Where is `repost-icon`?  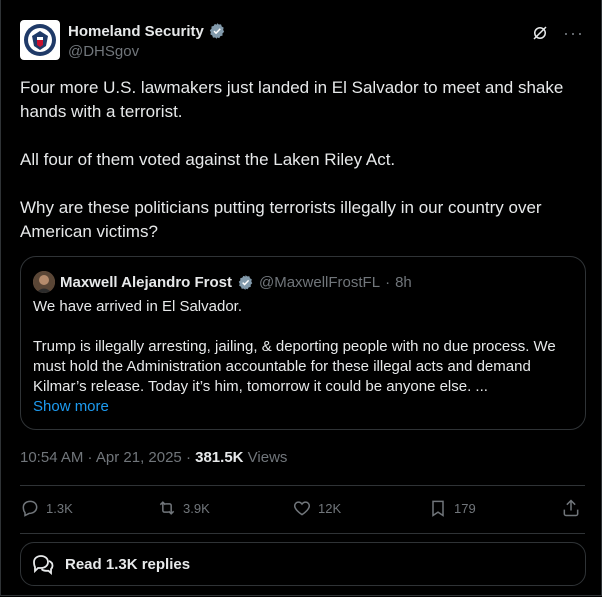
repost-icon is located at coordinates (167, 508).